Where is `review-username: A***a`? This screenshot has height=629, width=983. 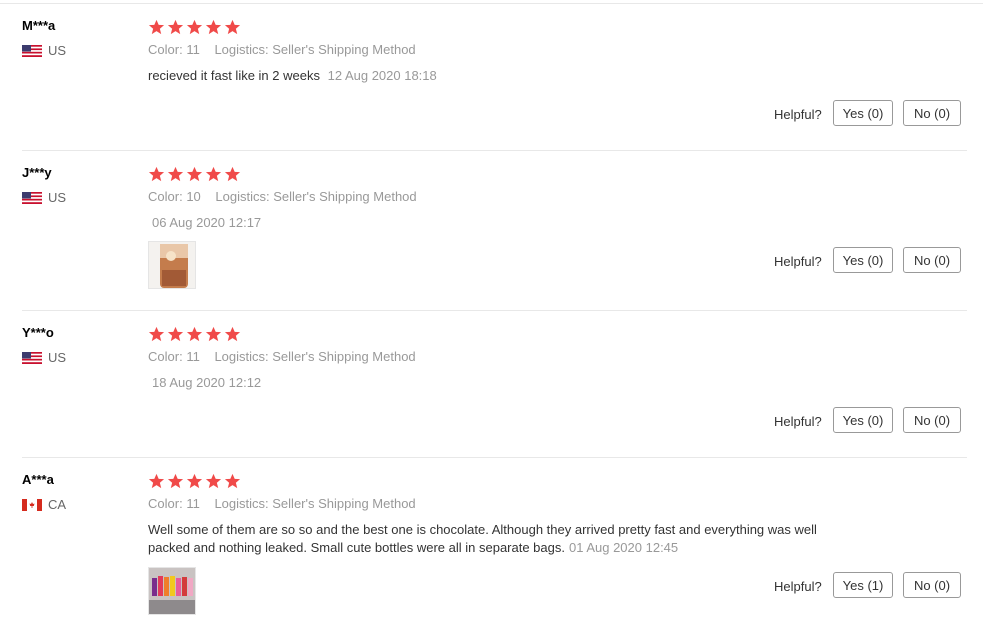
review-username: A***a is located at coordinates (38, 479).